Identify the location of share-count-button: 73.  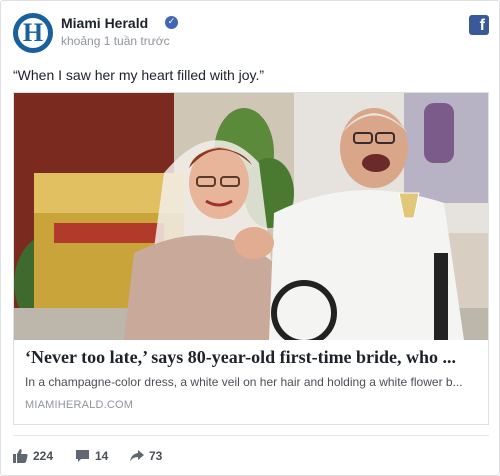
(154, 456).